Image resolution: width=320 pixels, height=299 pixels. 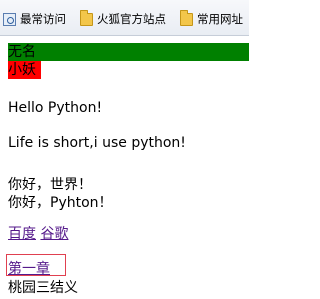 I want to click on greeting-line-1: 你好，世界！, so click(x=50, y=185).